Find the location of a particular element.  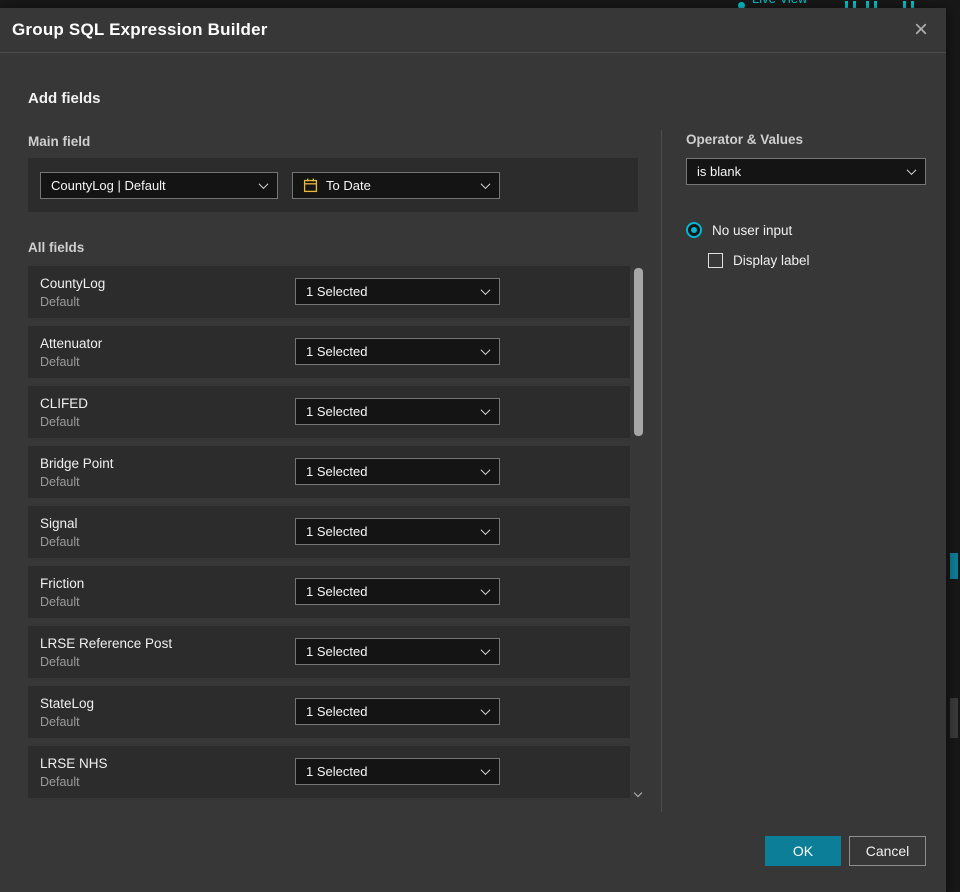

field-meta: Signal Default is located at coordinates (60, 532).